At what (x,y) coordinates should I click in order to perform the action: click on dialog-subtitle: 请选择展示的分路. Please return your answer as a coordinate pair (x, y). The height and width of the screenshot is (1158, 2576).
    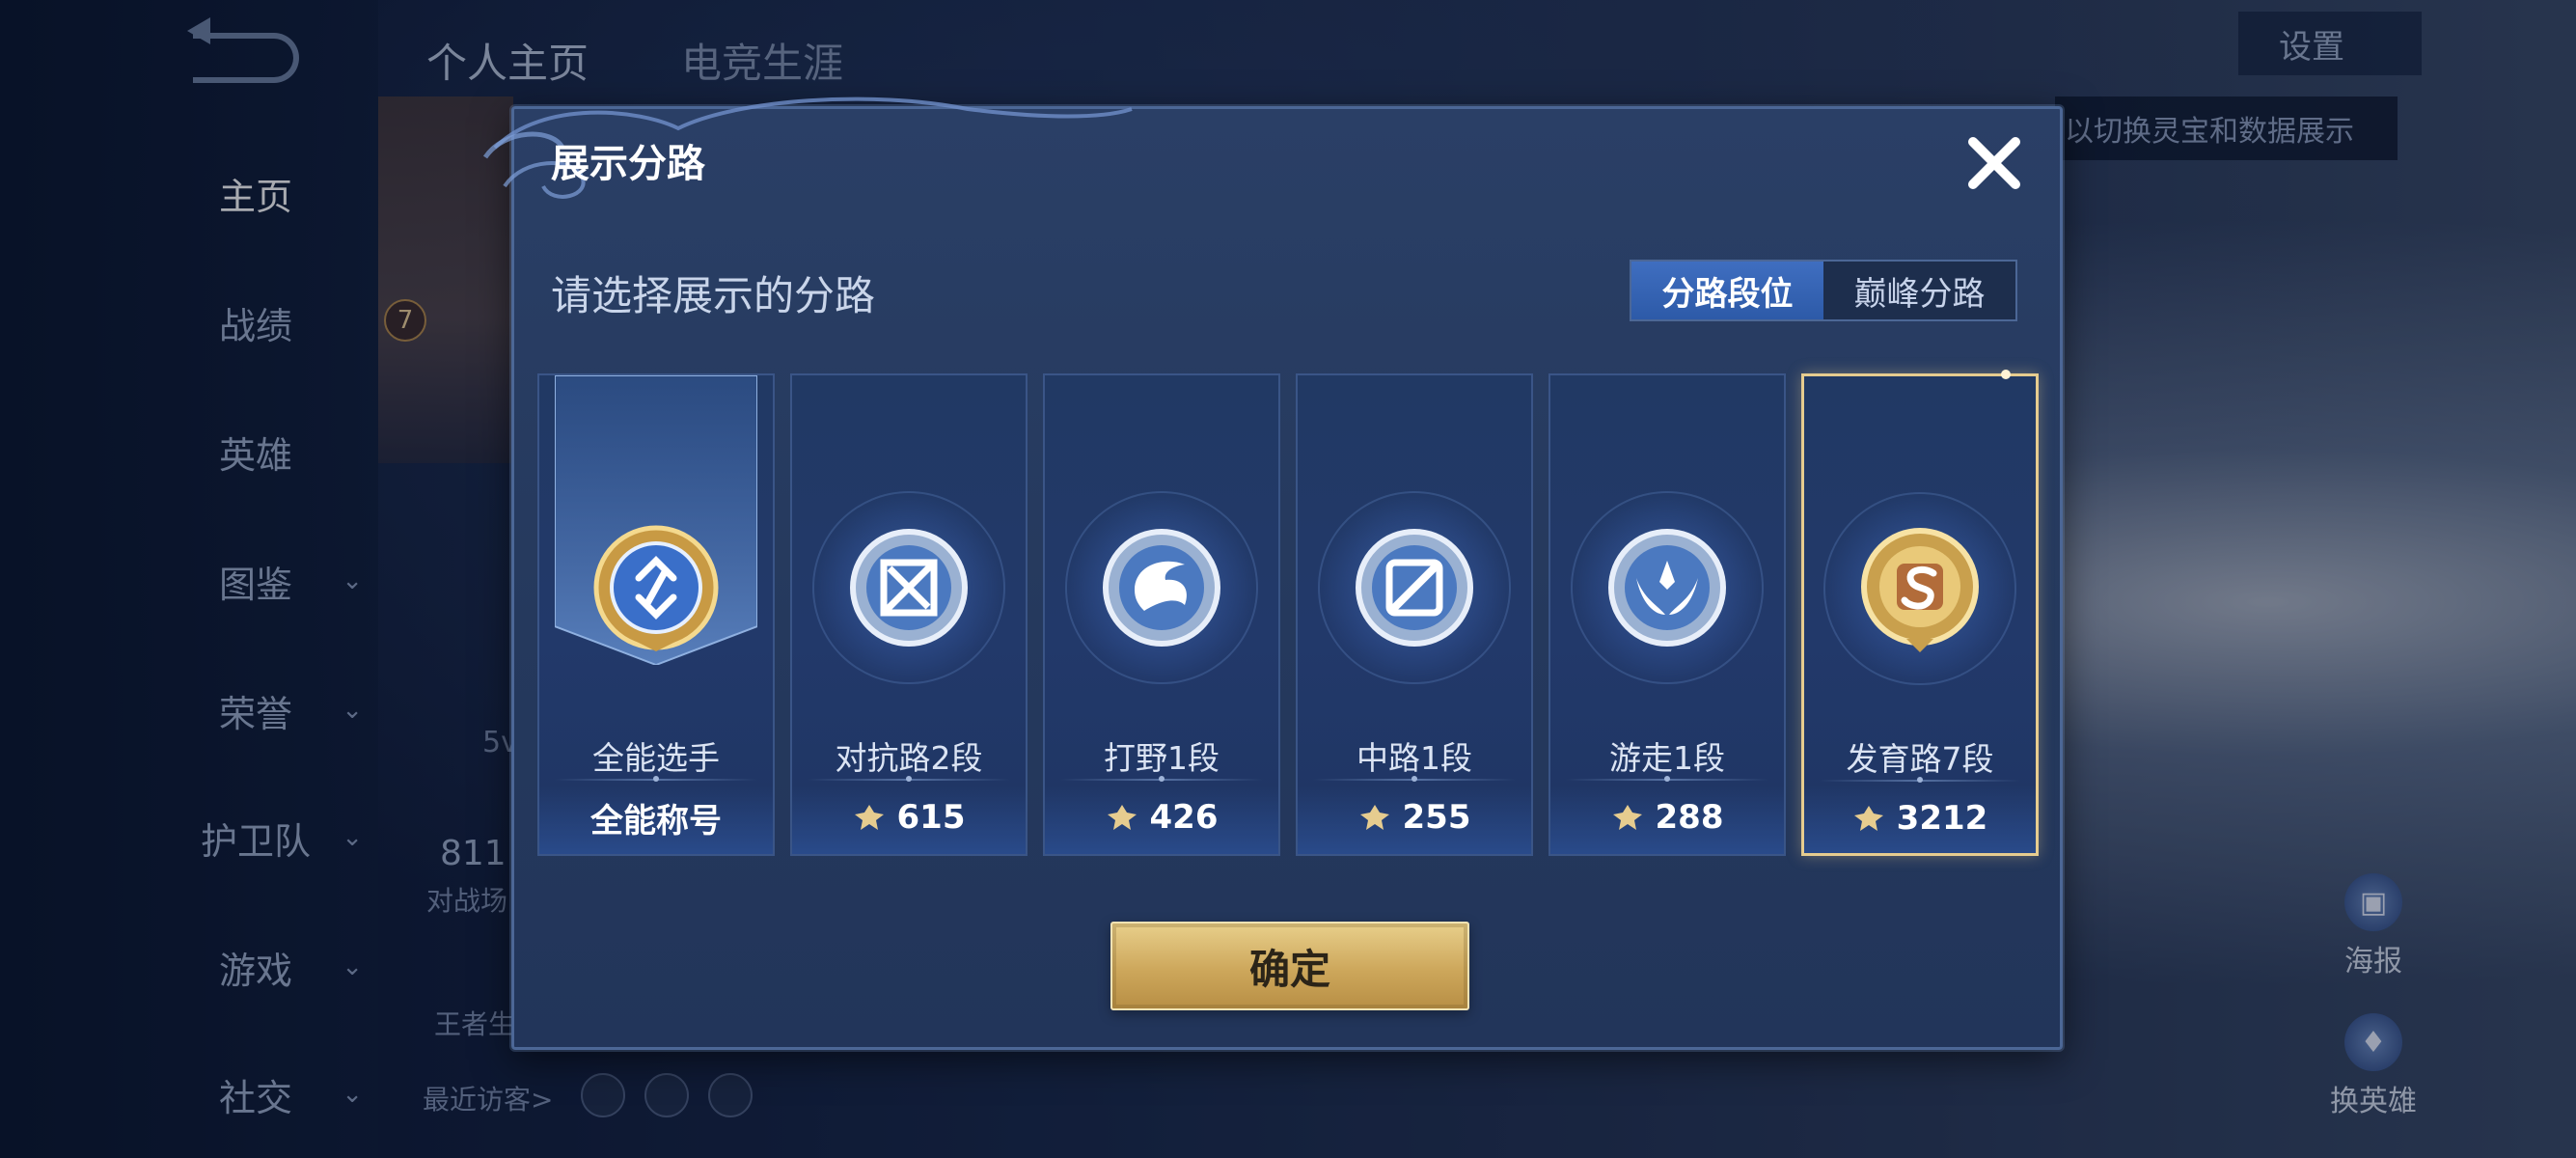
    Looking at the image, I should click on (713, 295).